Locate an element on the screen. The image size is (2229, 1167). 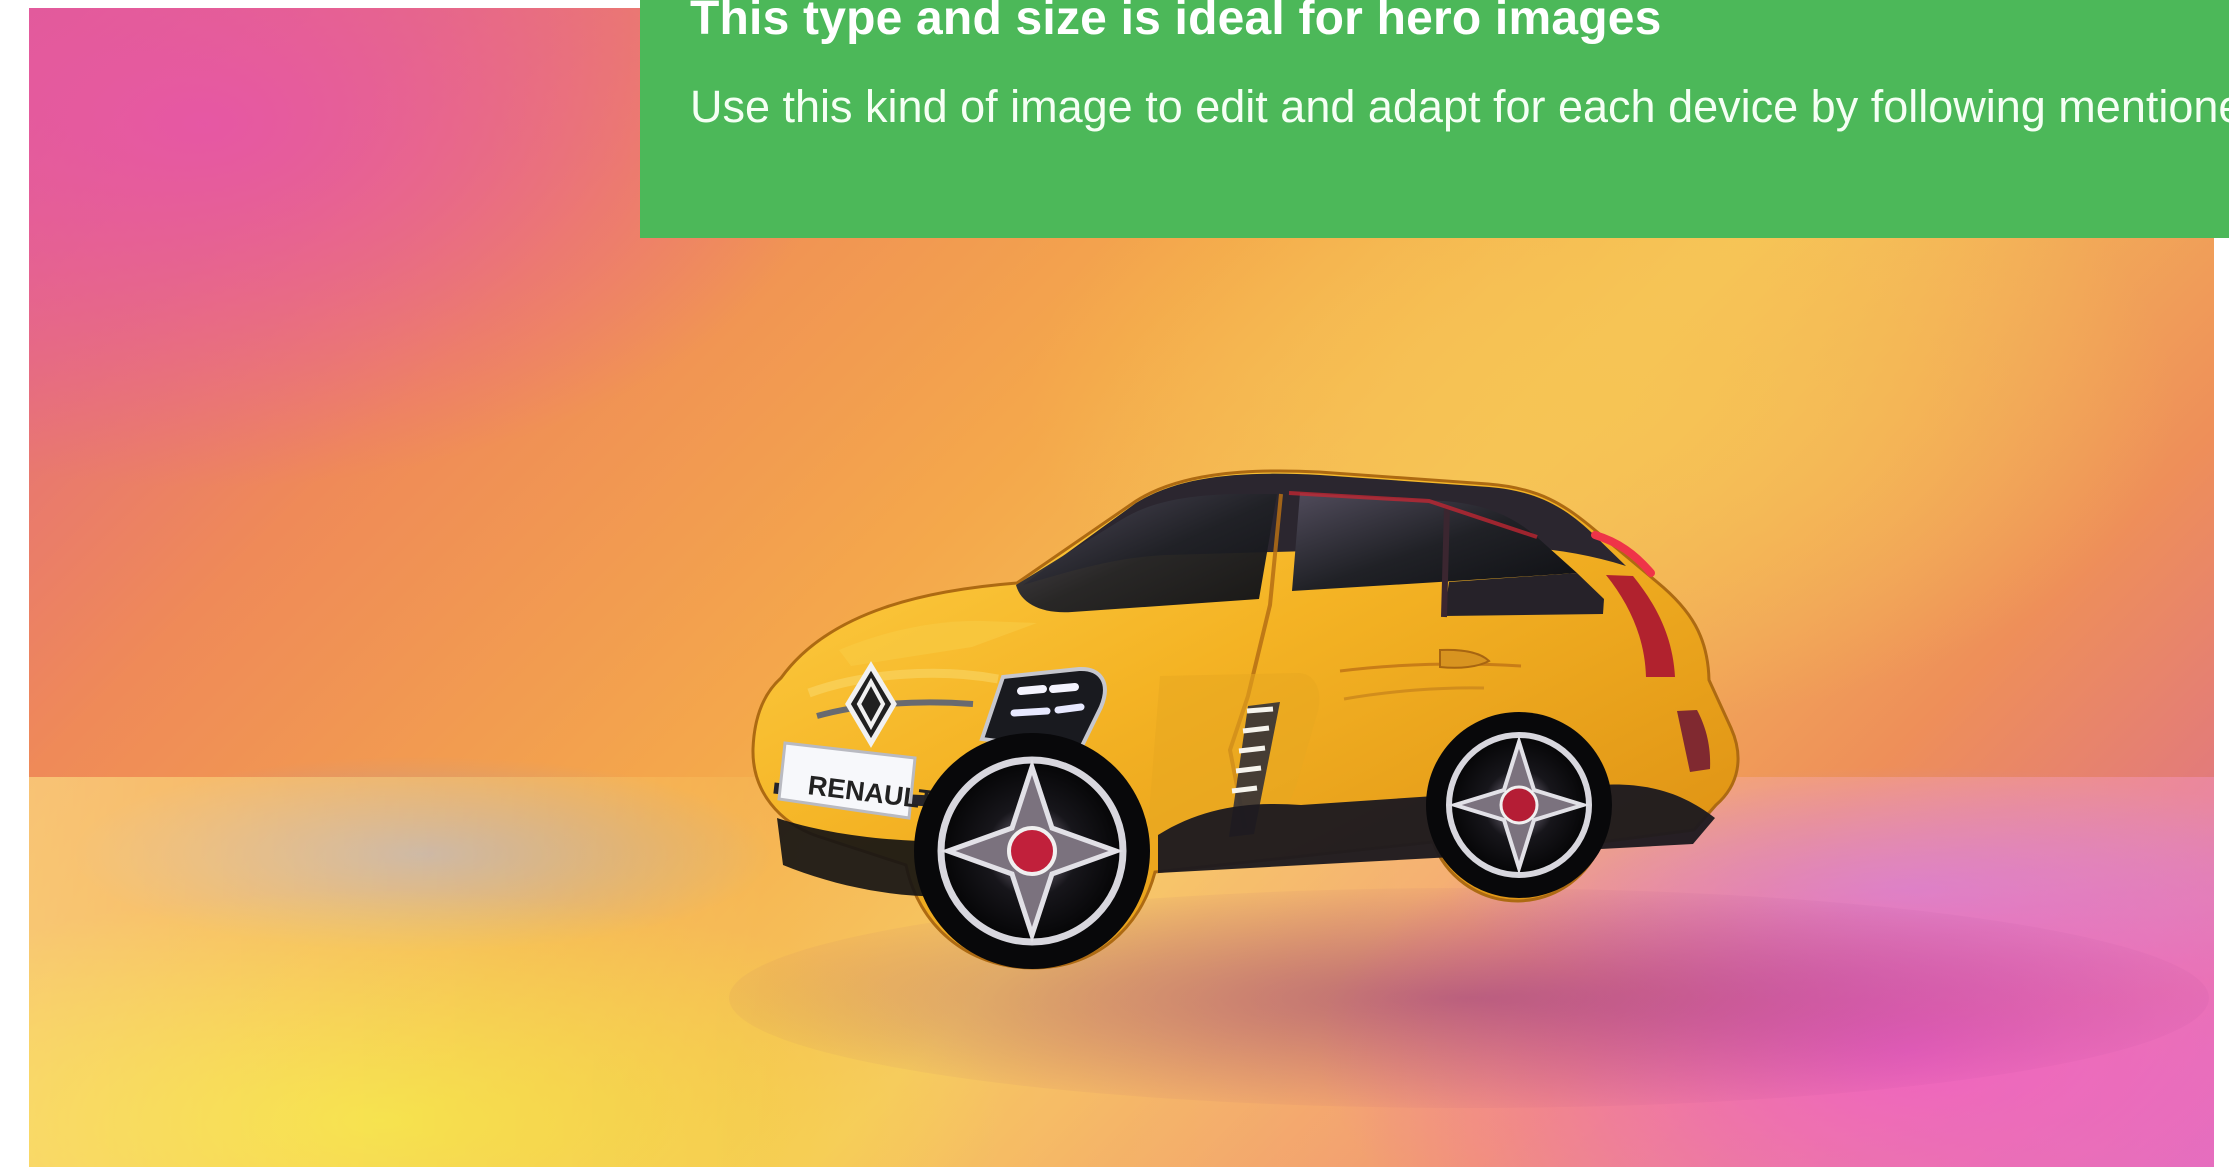
rear-wheel-icon is located at coordinates (1519, 805).